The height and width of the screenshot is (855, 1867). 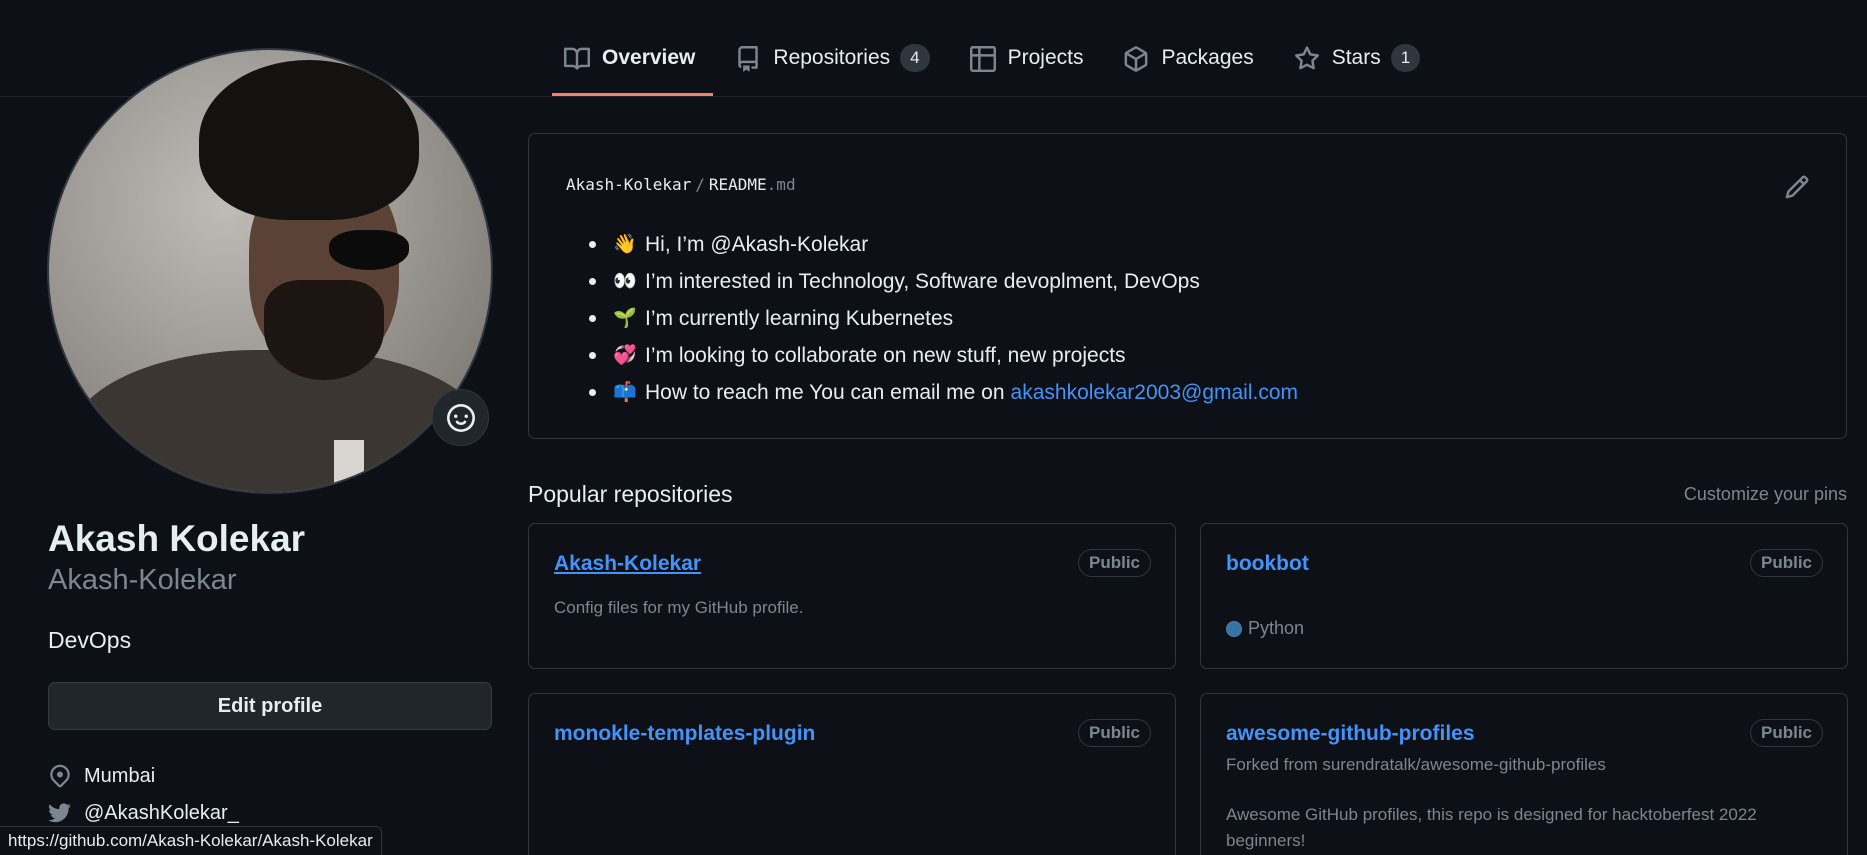 I want to click on repo-description: Config files for my GitHub profile., so click(x=679, y=607).